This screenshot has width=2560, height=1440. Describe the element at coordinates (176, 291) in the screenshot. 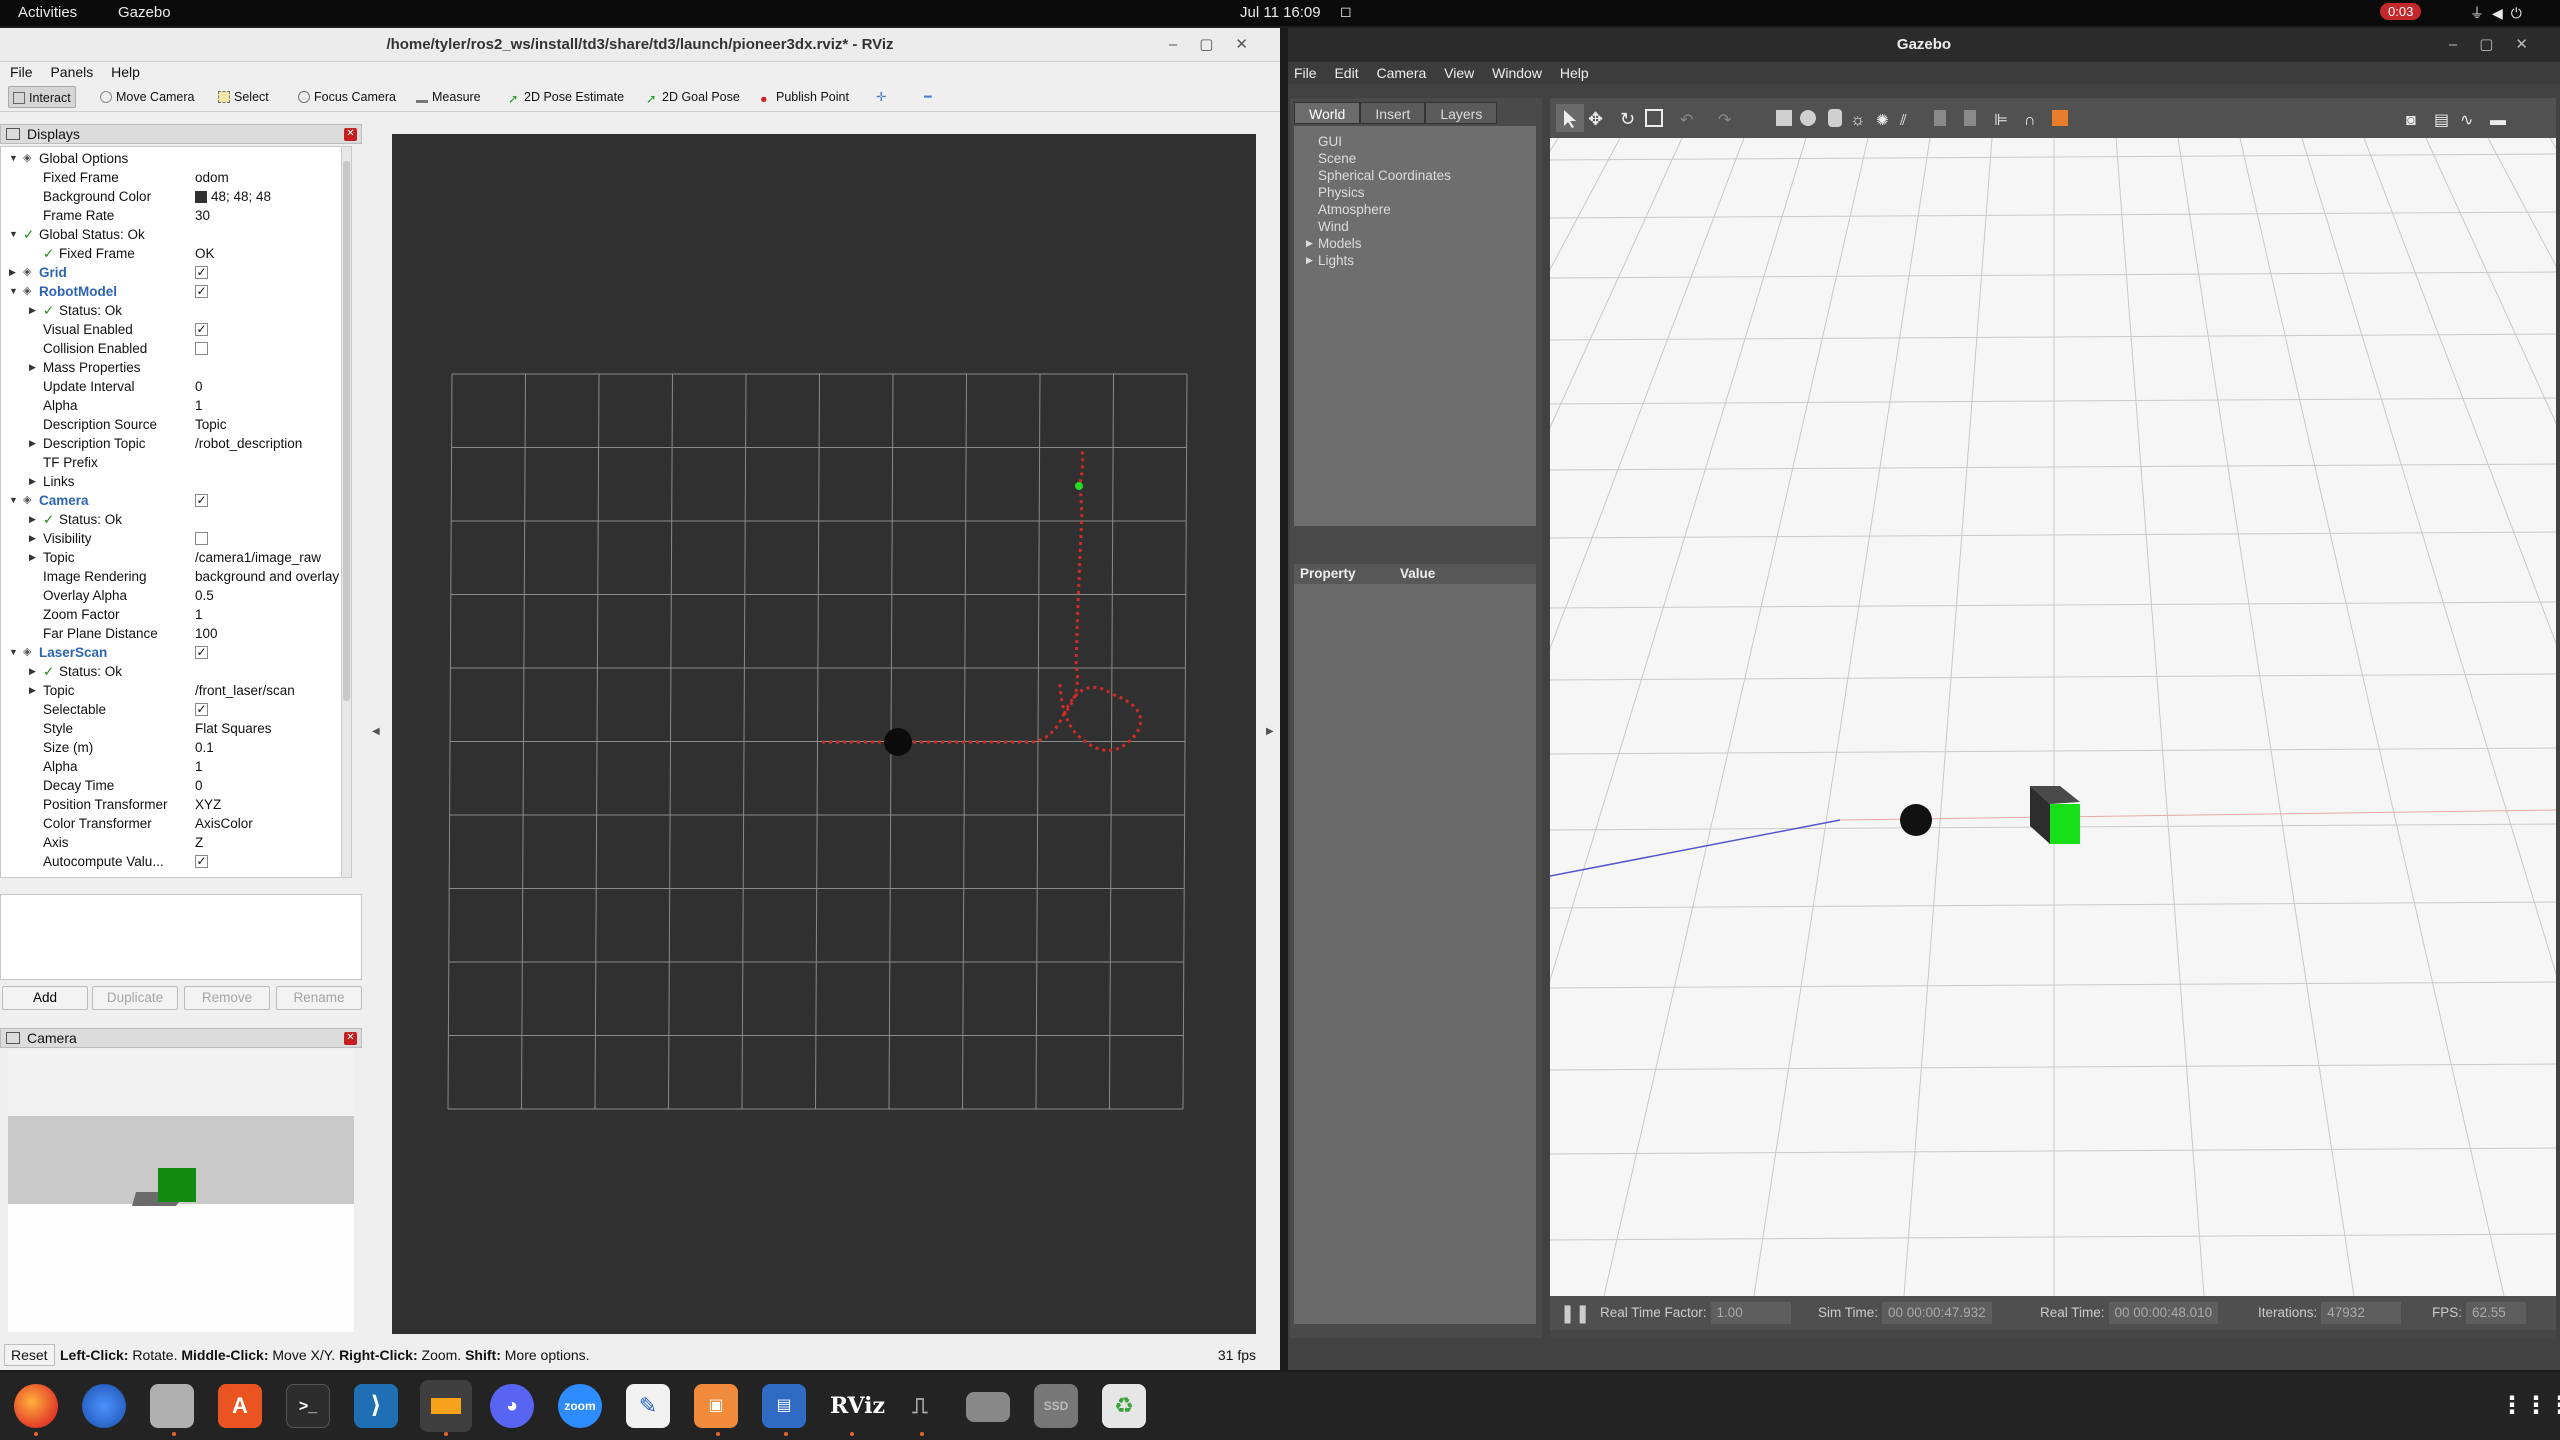

I see `tree-row: ▼ ◈ RobotModel ✓` at that location.